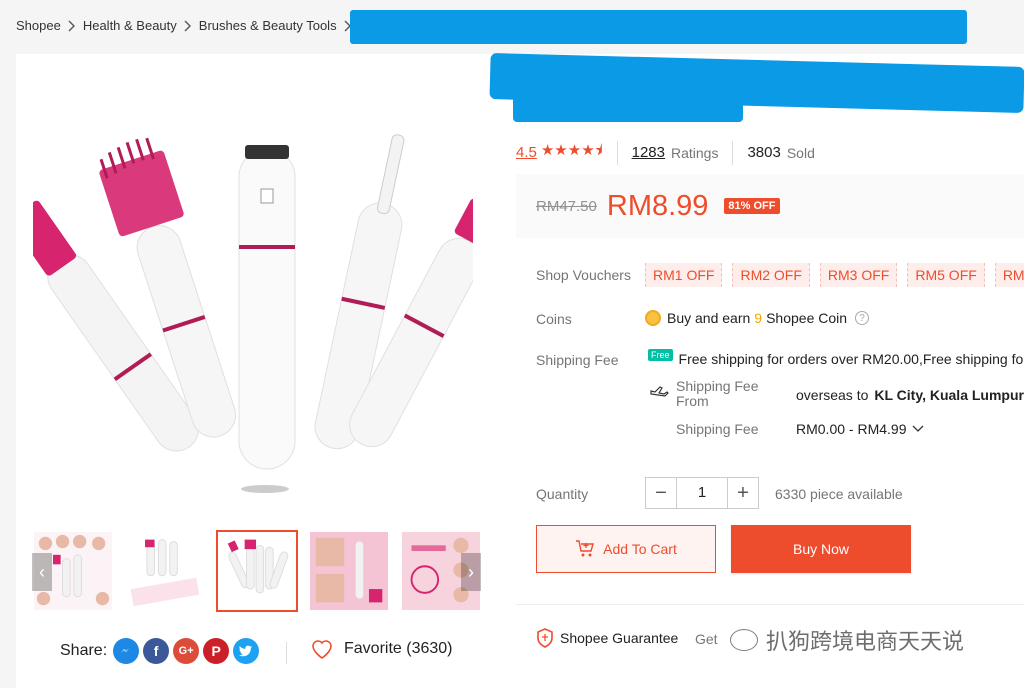 The width and height of the screenshot is (1024, 688). What do you see at coordinates (851, 429) in the screenshot?
I see `shipping-fee-value: RM0.00 - RM4.99` at bounding box center [851, 429].